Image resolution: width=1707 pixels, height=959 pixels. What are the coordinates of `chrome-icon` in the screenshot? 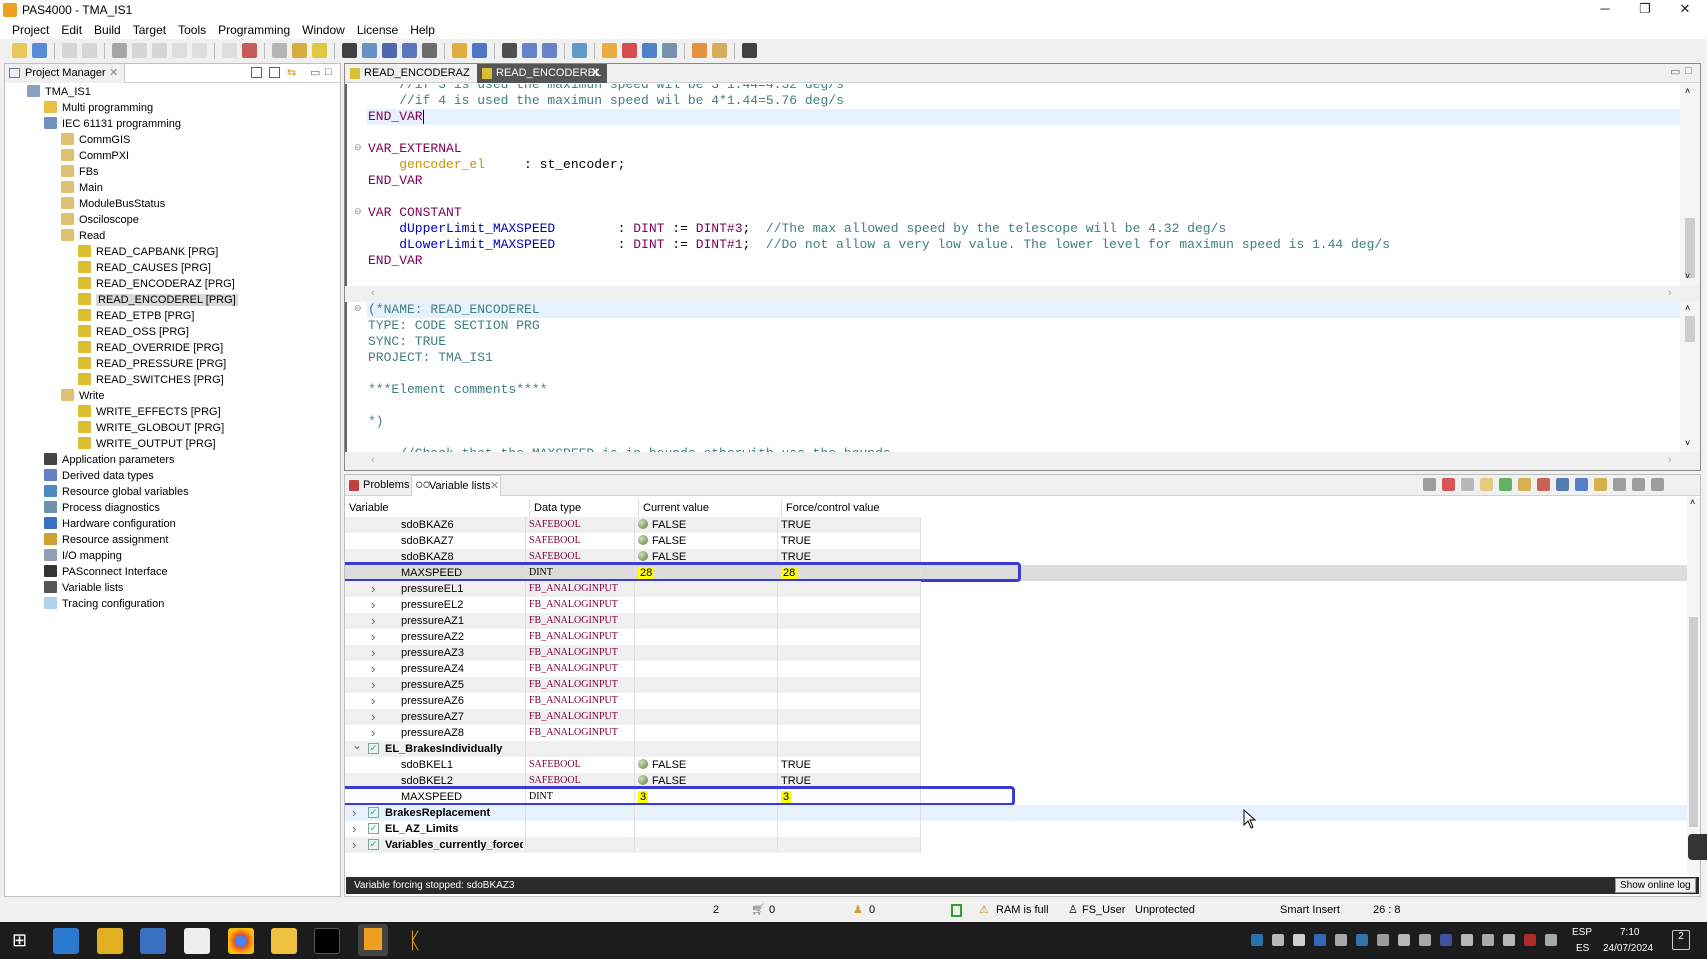 It's located at (241, 941).